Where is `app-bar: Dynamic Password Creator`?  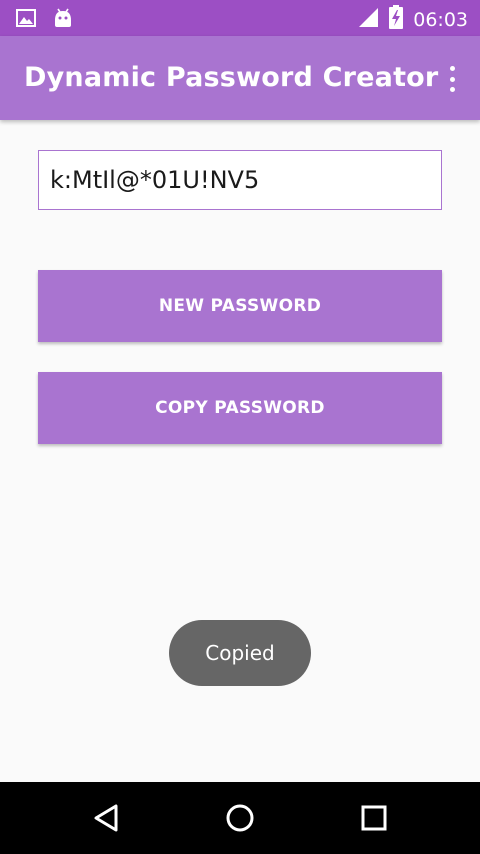 app-bar: Dynamic Password Creator is located at coordinates (240, 78).